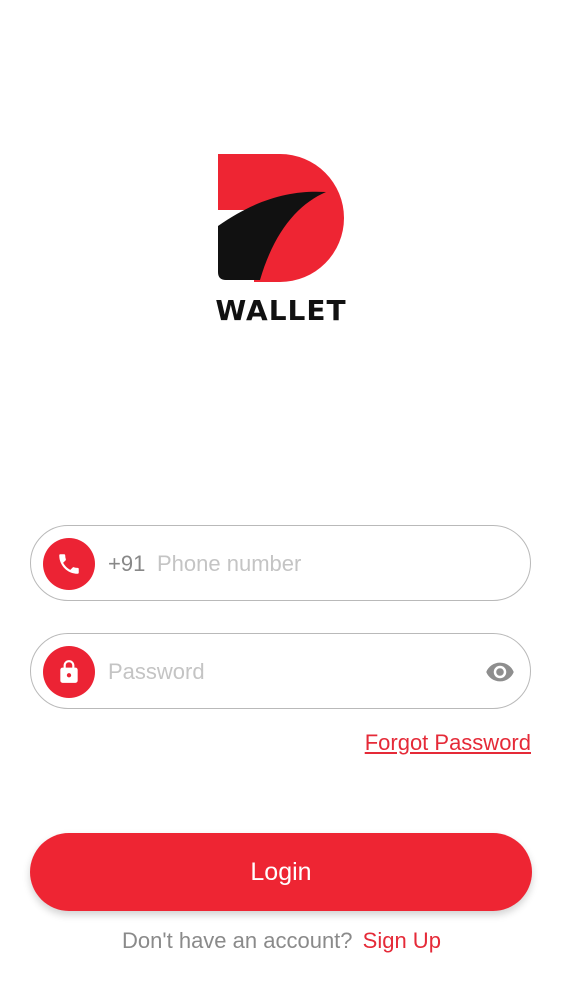  I want to click on app-logo: WALLET, so click(281, 242).